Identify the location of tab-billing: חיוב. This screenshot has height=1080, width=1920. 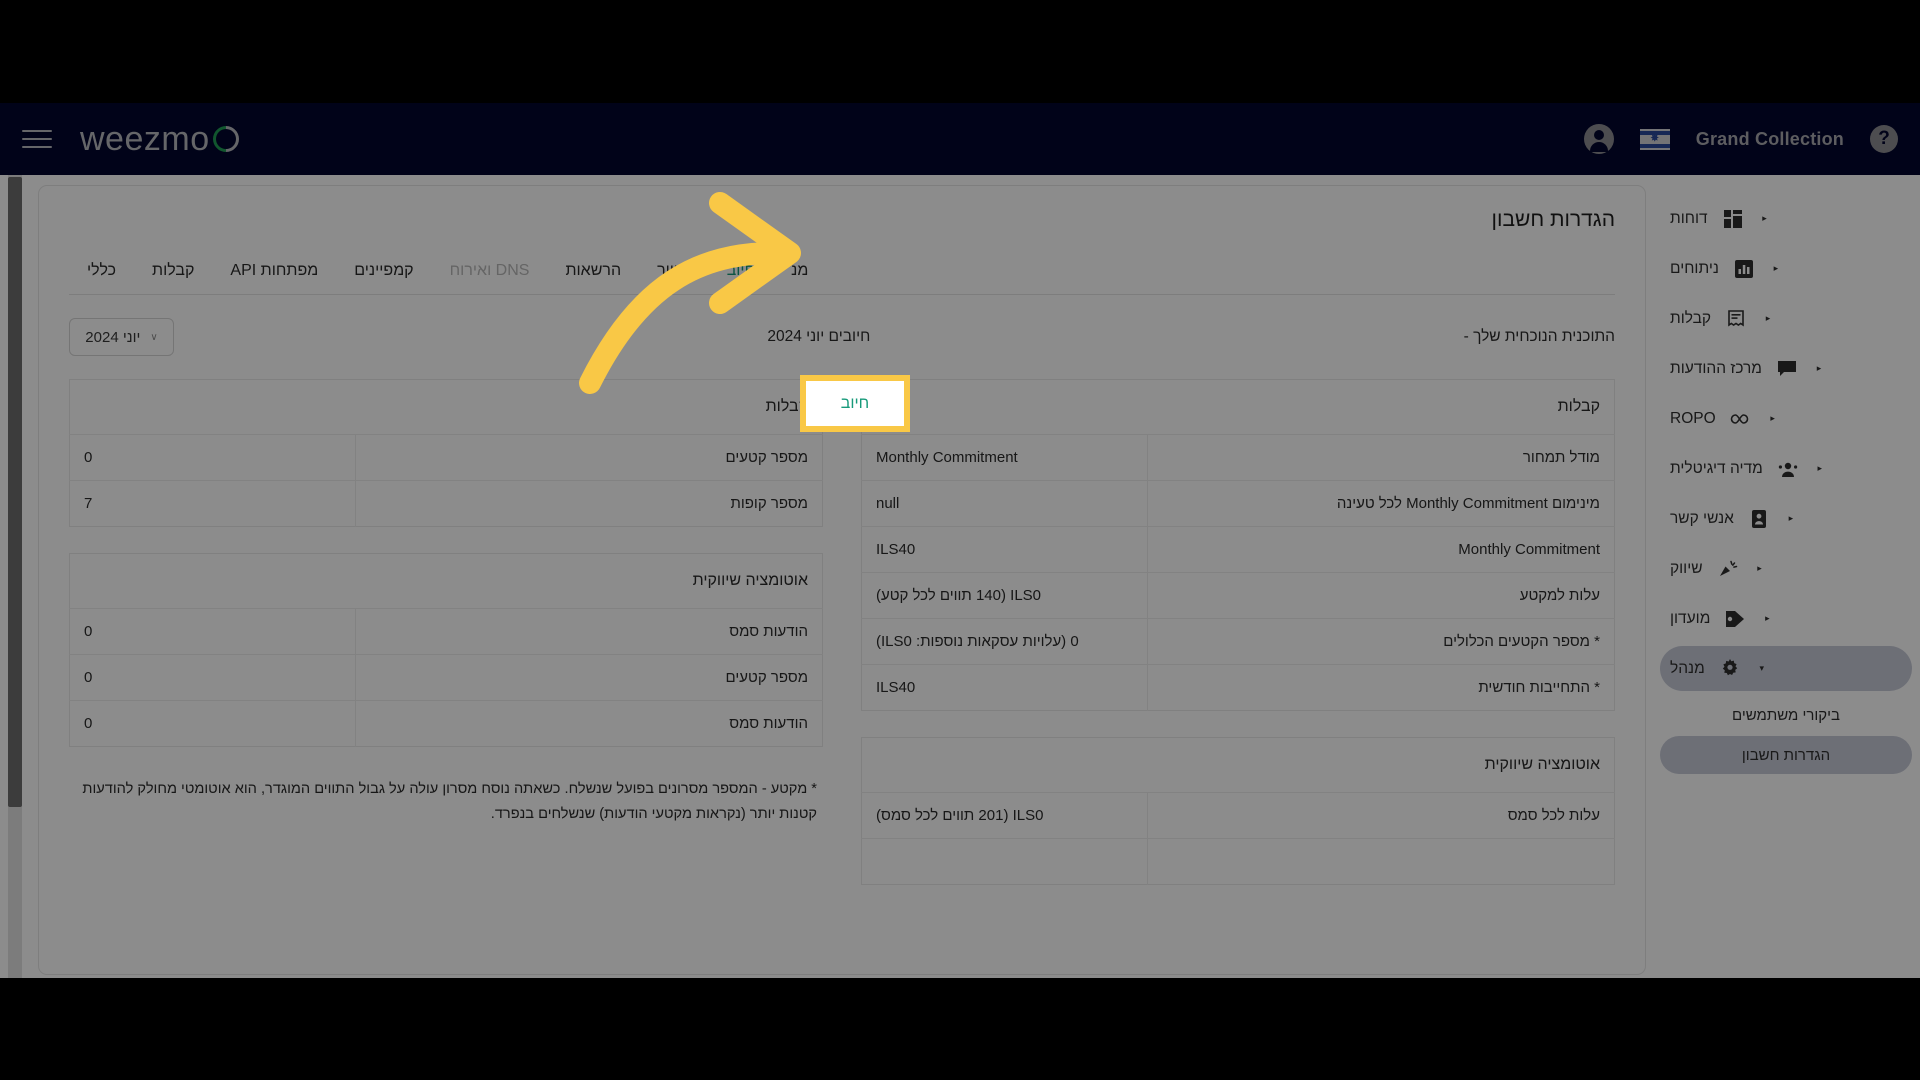
(741, 273).